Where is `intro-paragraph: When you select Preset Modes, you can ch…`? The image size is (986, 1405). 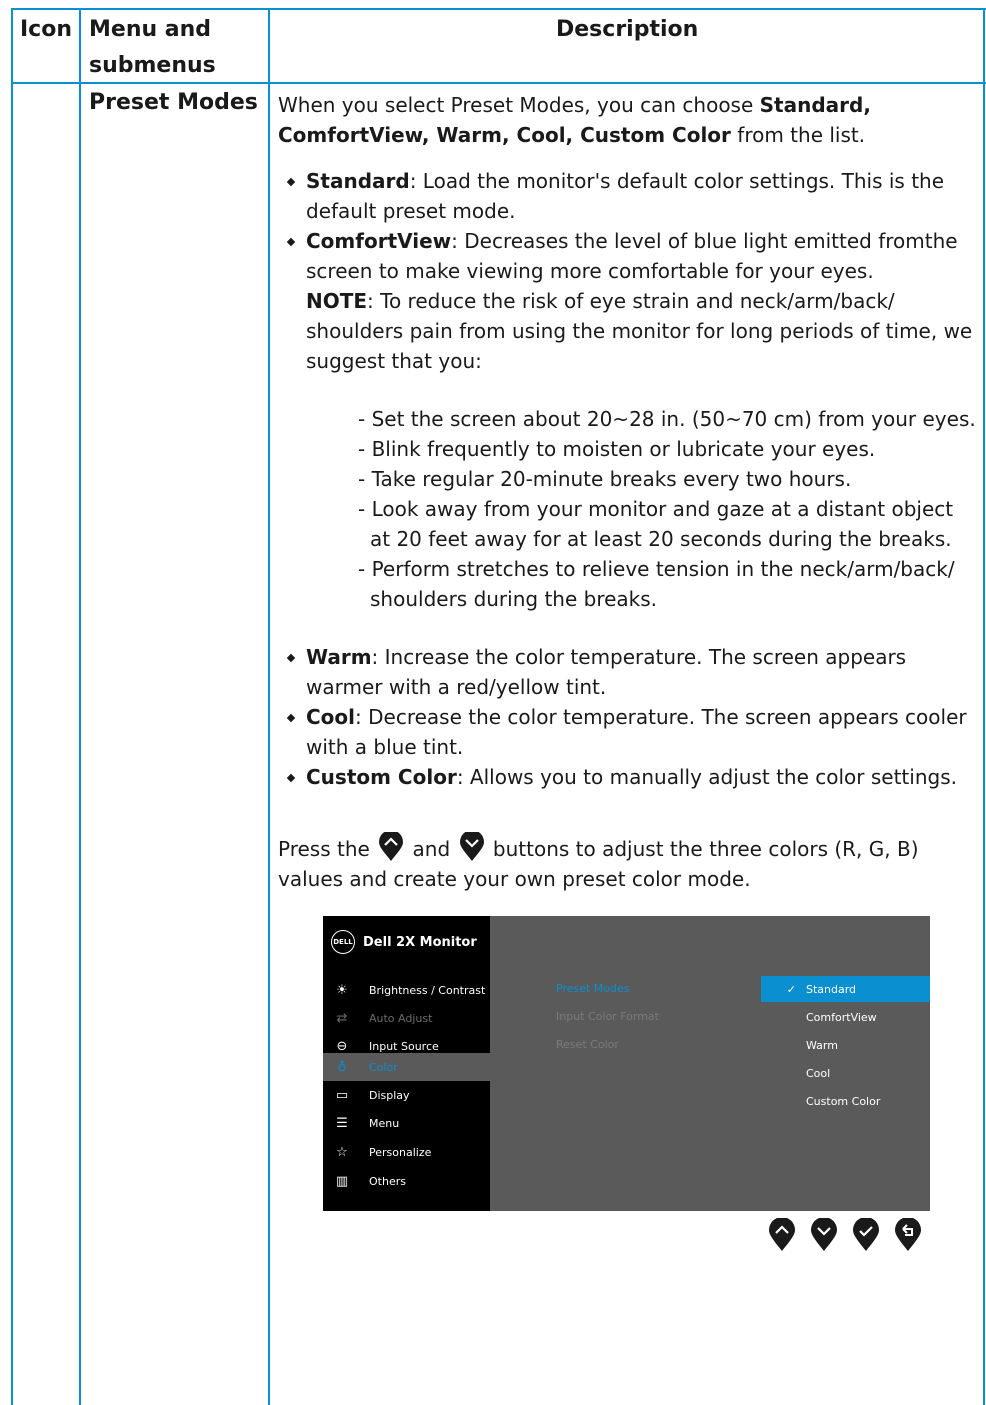 intro-paragraph: When you select Preset Modes, you can ch… is located at coordinates (628, 120).